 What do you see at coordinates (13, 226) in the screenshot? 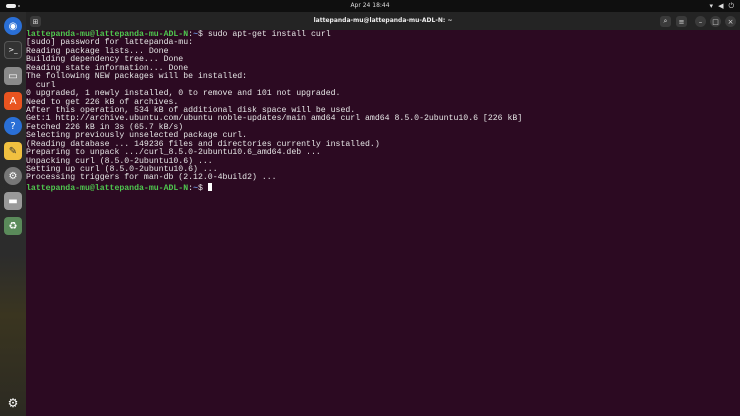
I see `trash-icon: ♻` at bounding box center [13, 226].